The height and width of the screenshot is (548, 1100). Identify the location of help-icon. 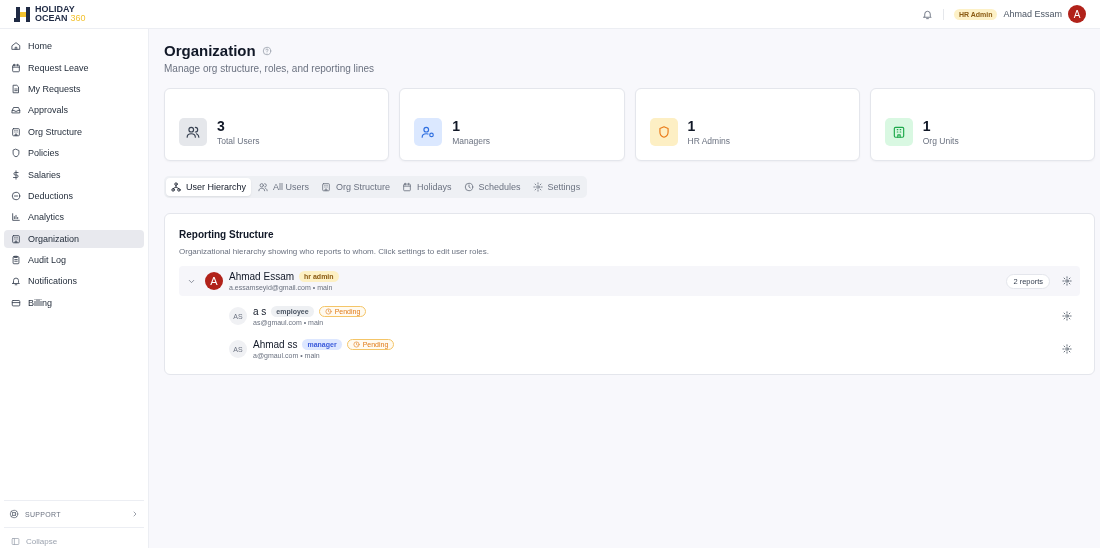
(266, 50).